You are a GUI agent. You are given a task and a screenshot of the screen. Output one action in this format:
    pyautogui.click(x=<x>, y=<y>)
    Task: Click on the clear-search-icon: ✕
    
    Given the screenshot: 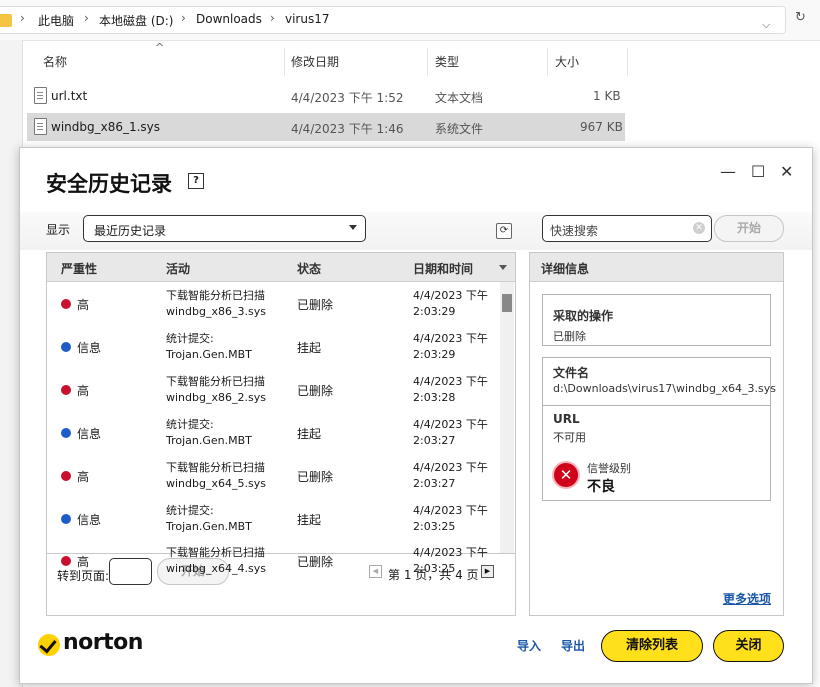 What is the action you would take?
    pyautogui.click(x=699, y=228)
    